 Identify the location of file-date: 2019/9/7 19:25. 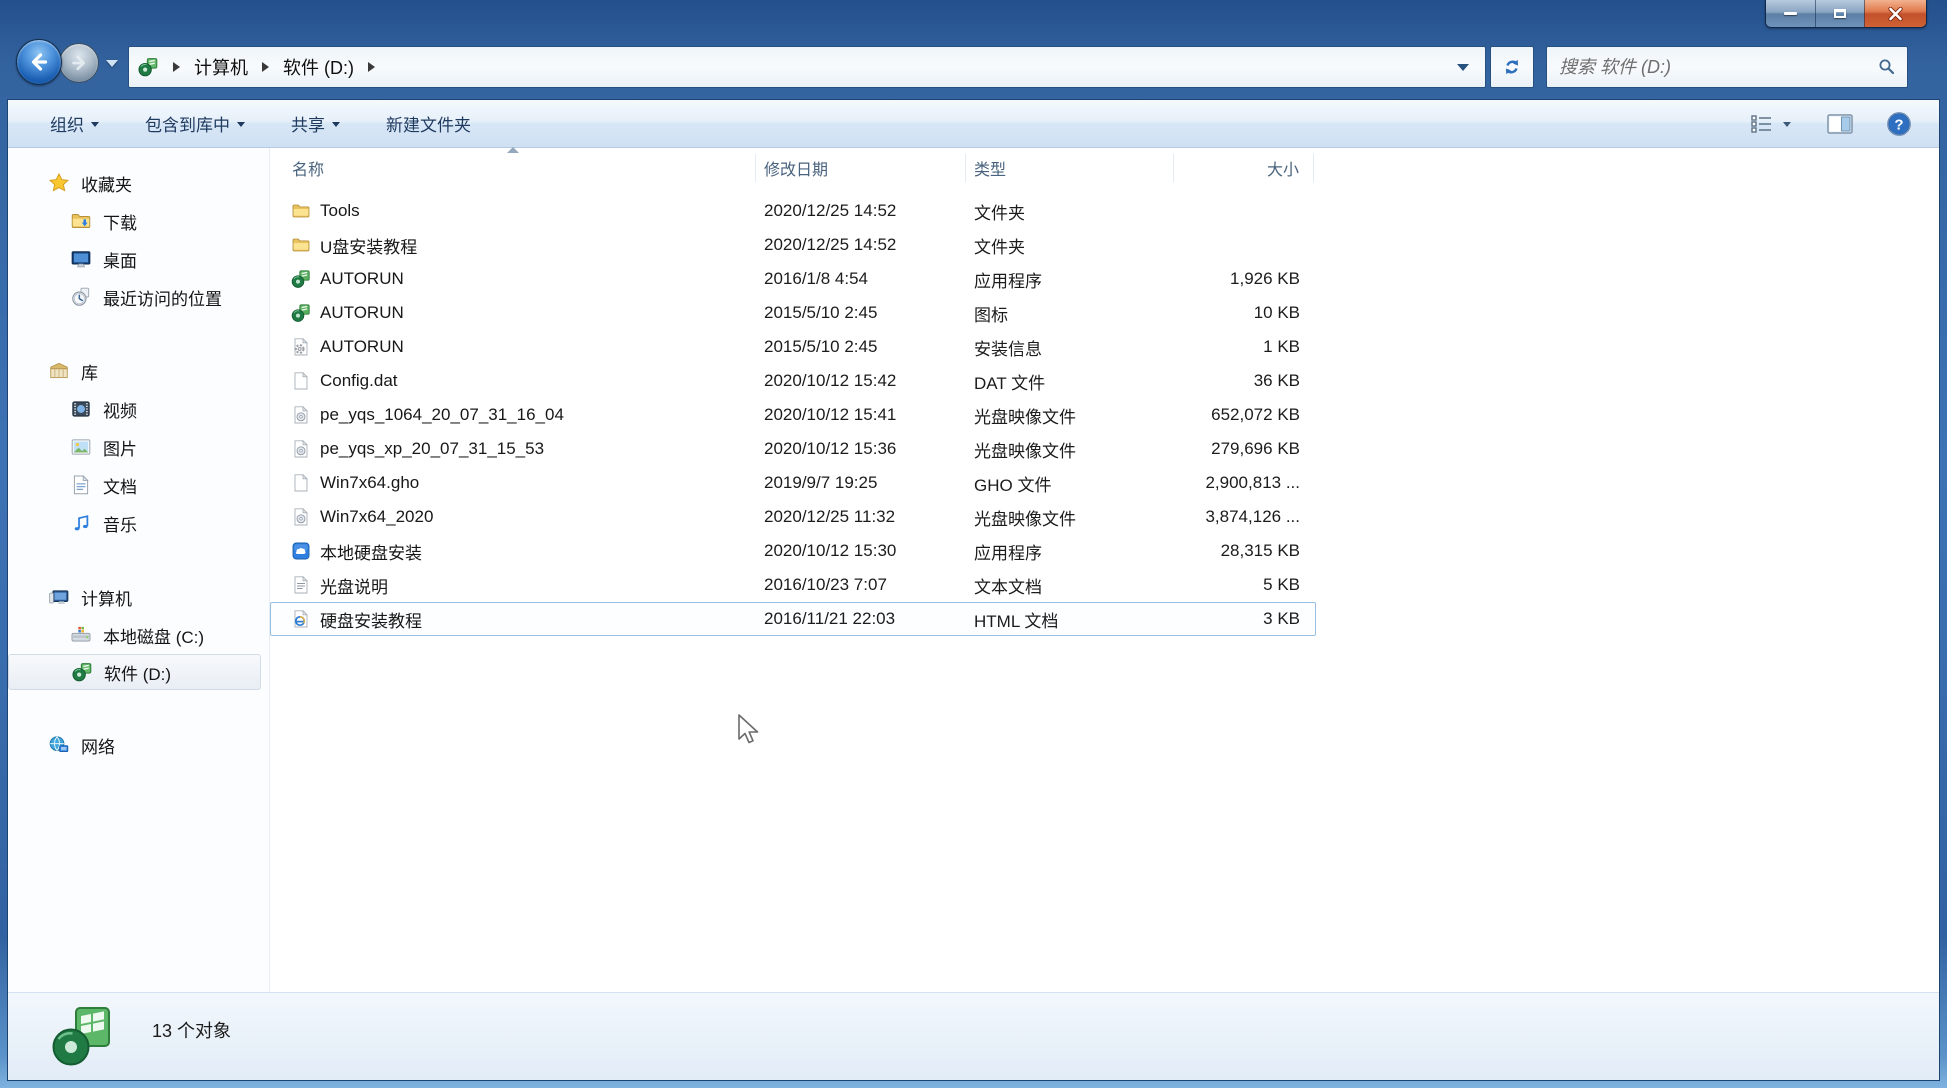
(821, 482).